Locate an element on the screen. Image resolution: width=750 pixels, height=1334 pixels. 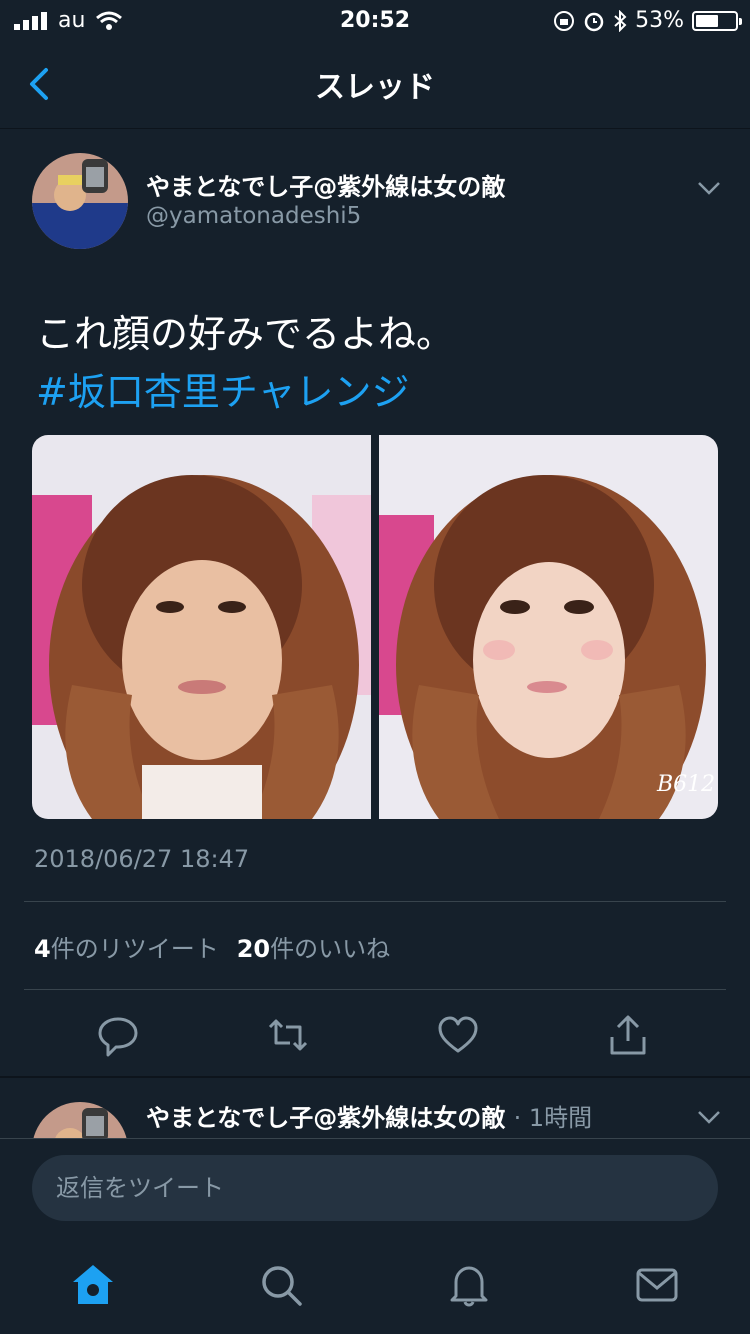
likes-stat: 20件のいいね is located at coordinates (313, 946).